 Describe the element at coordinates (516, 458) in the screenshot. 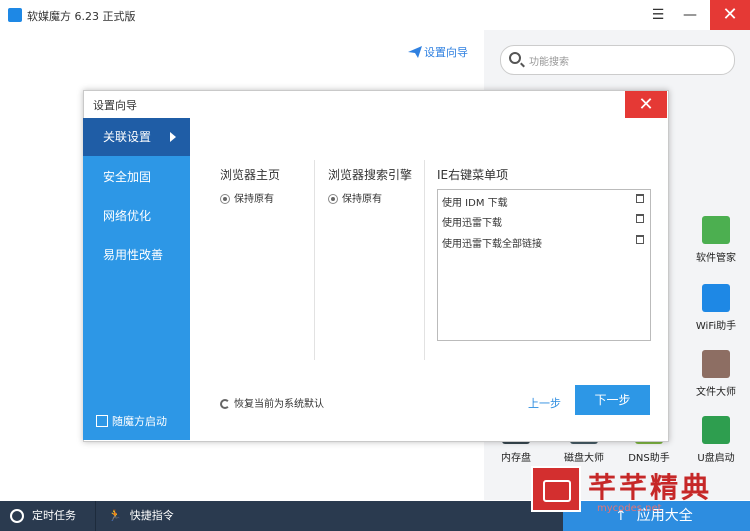

I see `tool-label: 内存盘` at that location.